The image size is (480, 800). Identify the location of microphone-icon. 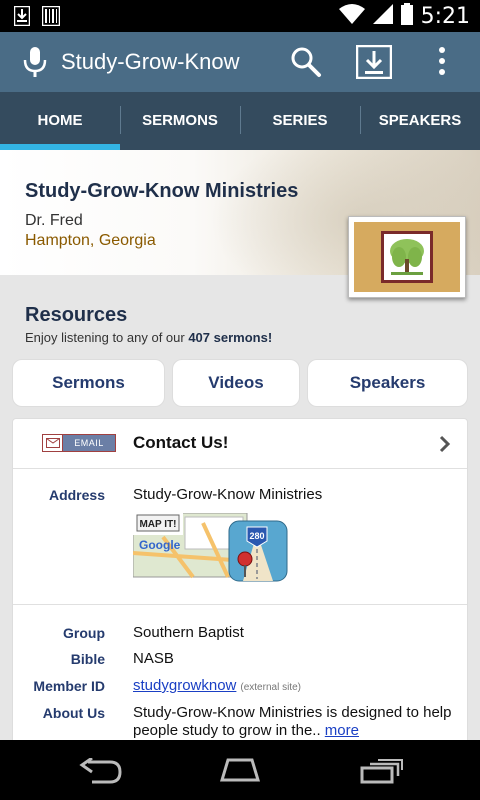
(35, 64).